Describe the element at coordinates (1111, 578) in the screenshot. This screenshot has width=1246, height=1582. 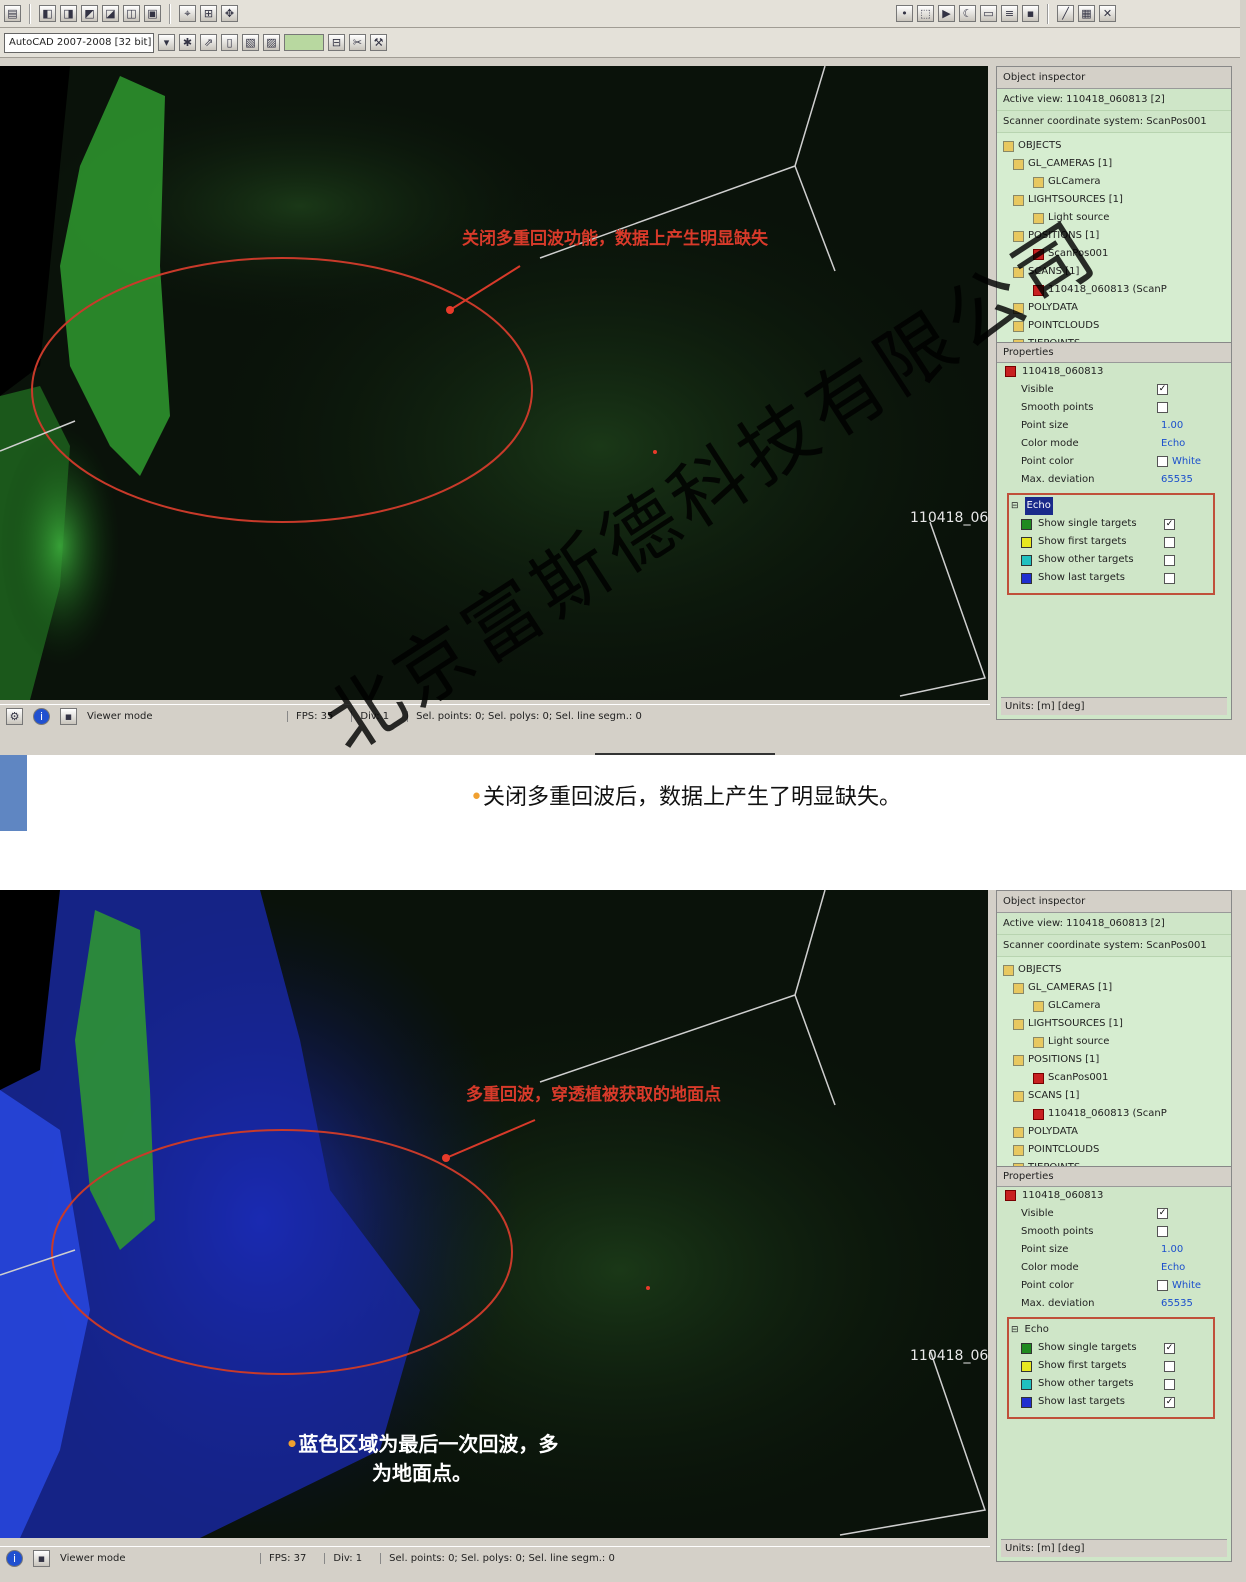
I see `echo-target-row: Show last targets` at that location.